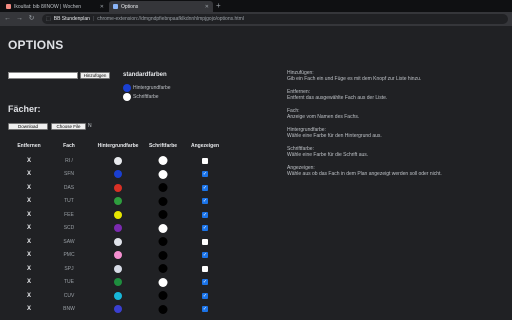  What do you see at coordinates (19, 19) in the screenshot?
I see `forward-icon: →` at bounding box center [19, 19].